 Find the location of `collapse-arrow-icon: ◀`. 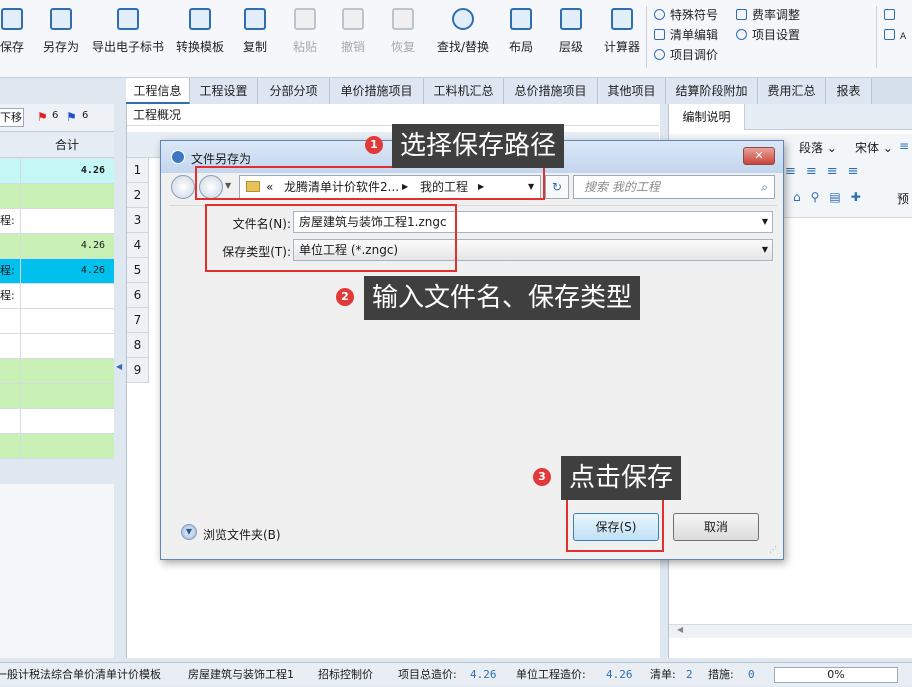

collapse-arrow-icon: ◀ is located at coordinates (119, 366).